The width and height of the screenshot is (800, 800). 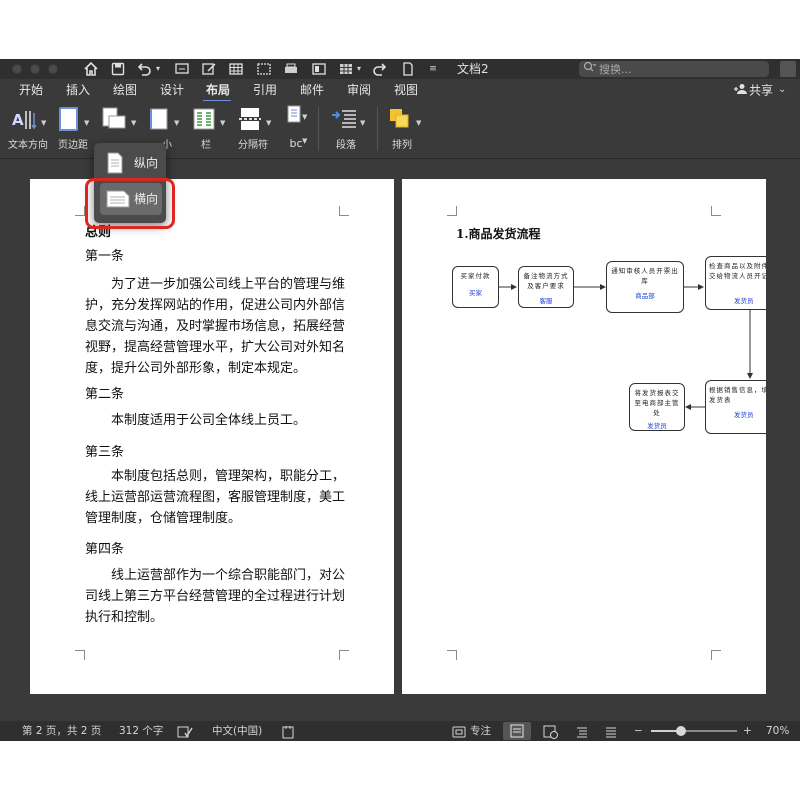 I want to click on margins-label: 页边距, so click(x=73, y=145).